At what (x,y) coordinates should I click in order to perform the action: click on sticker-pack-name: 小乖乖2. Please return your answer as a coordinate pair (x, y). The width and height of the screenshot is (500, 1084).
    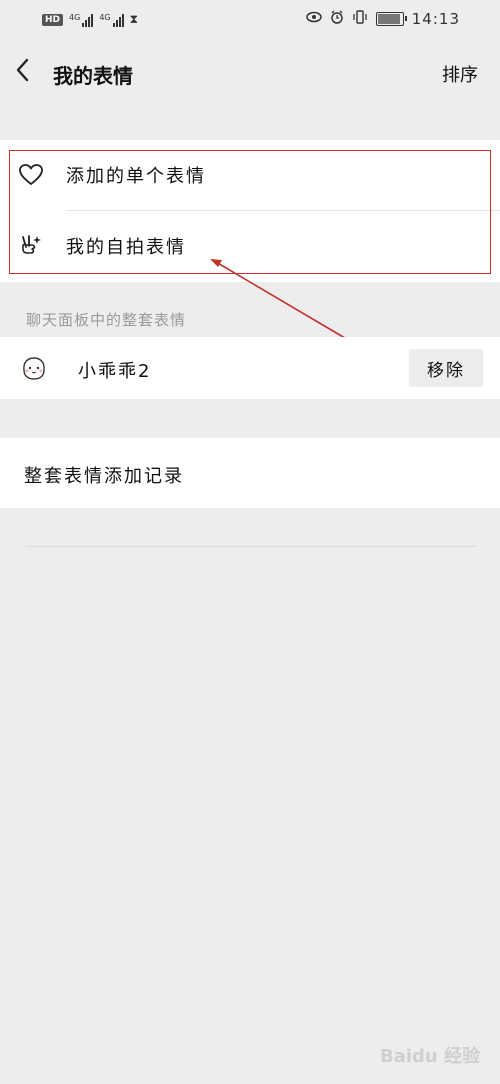
    Looking at the image, I should click on (115, 371).